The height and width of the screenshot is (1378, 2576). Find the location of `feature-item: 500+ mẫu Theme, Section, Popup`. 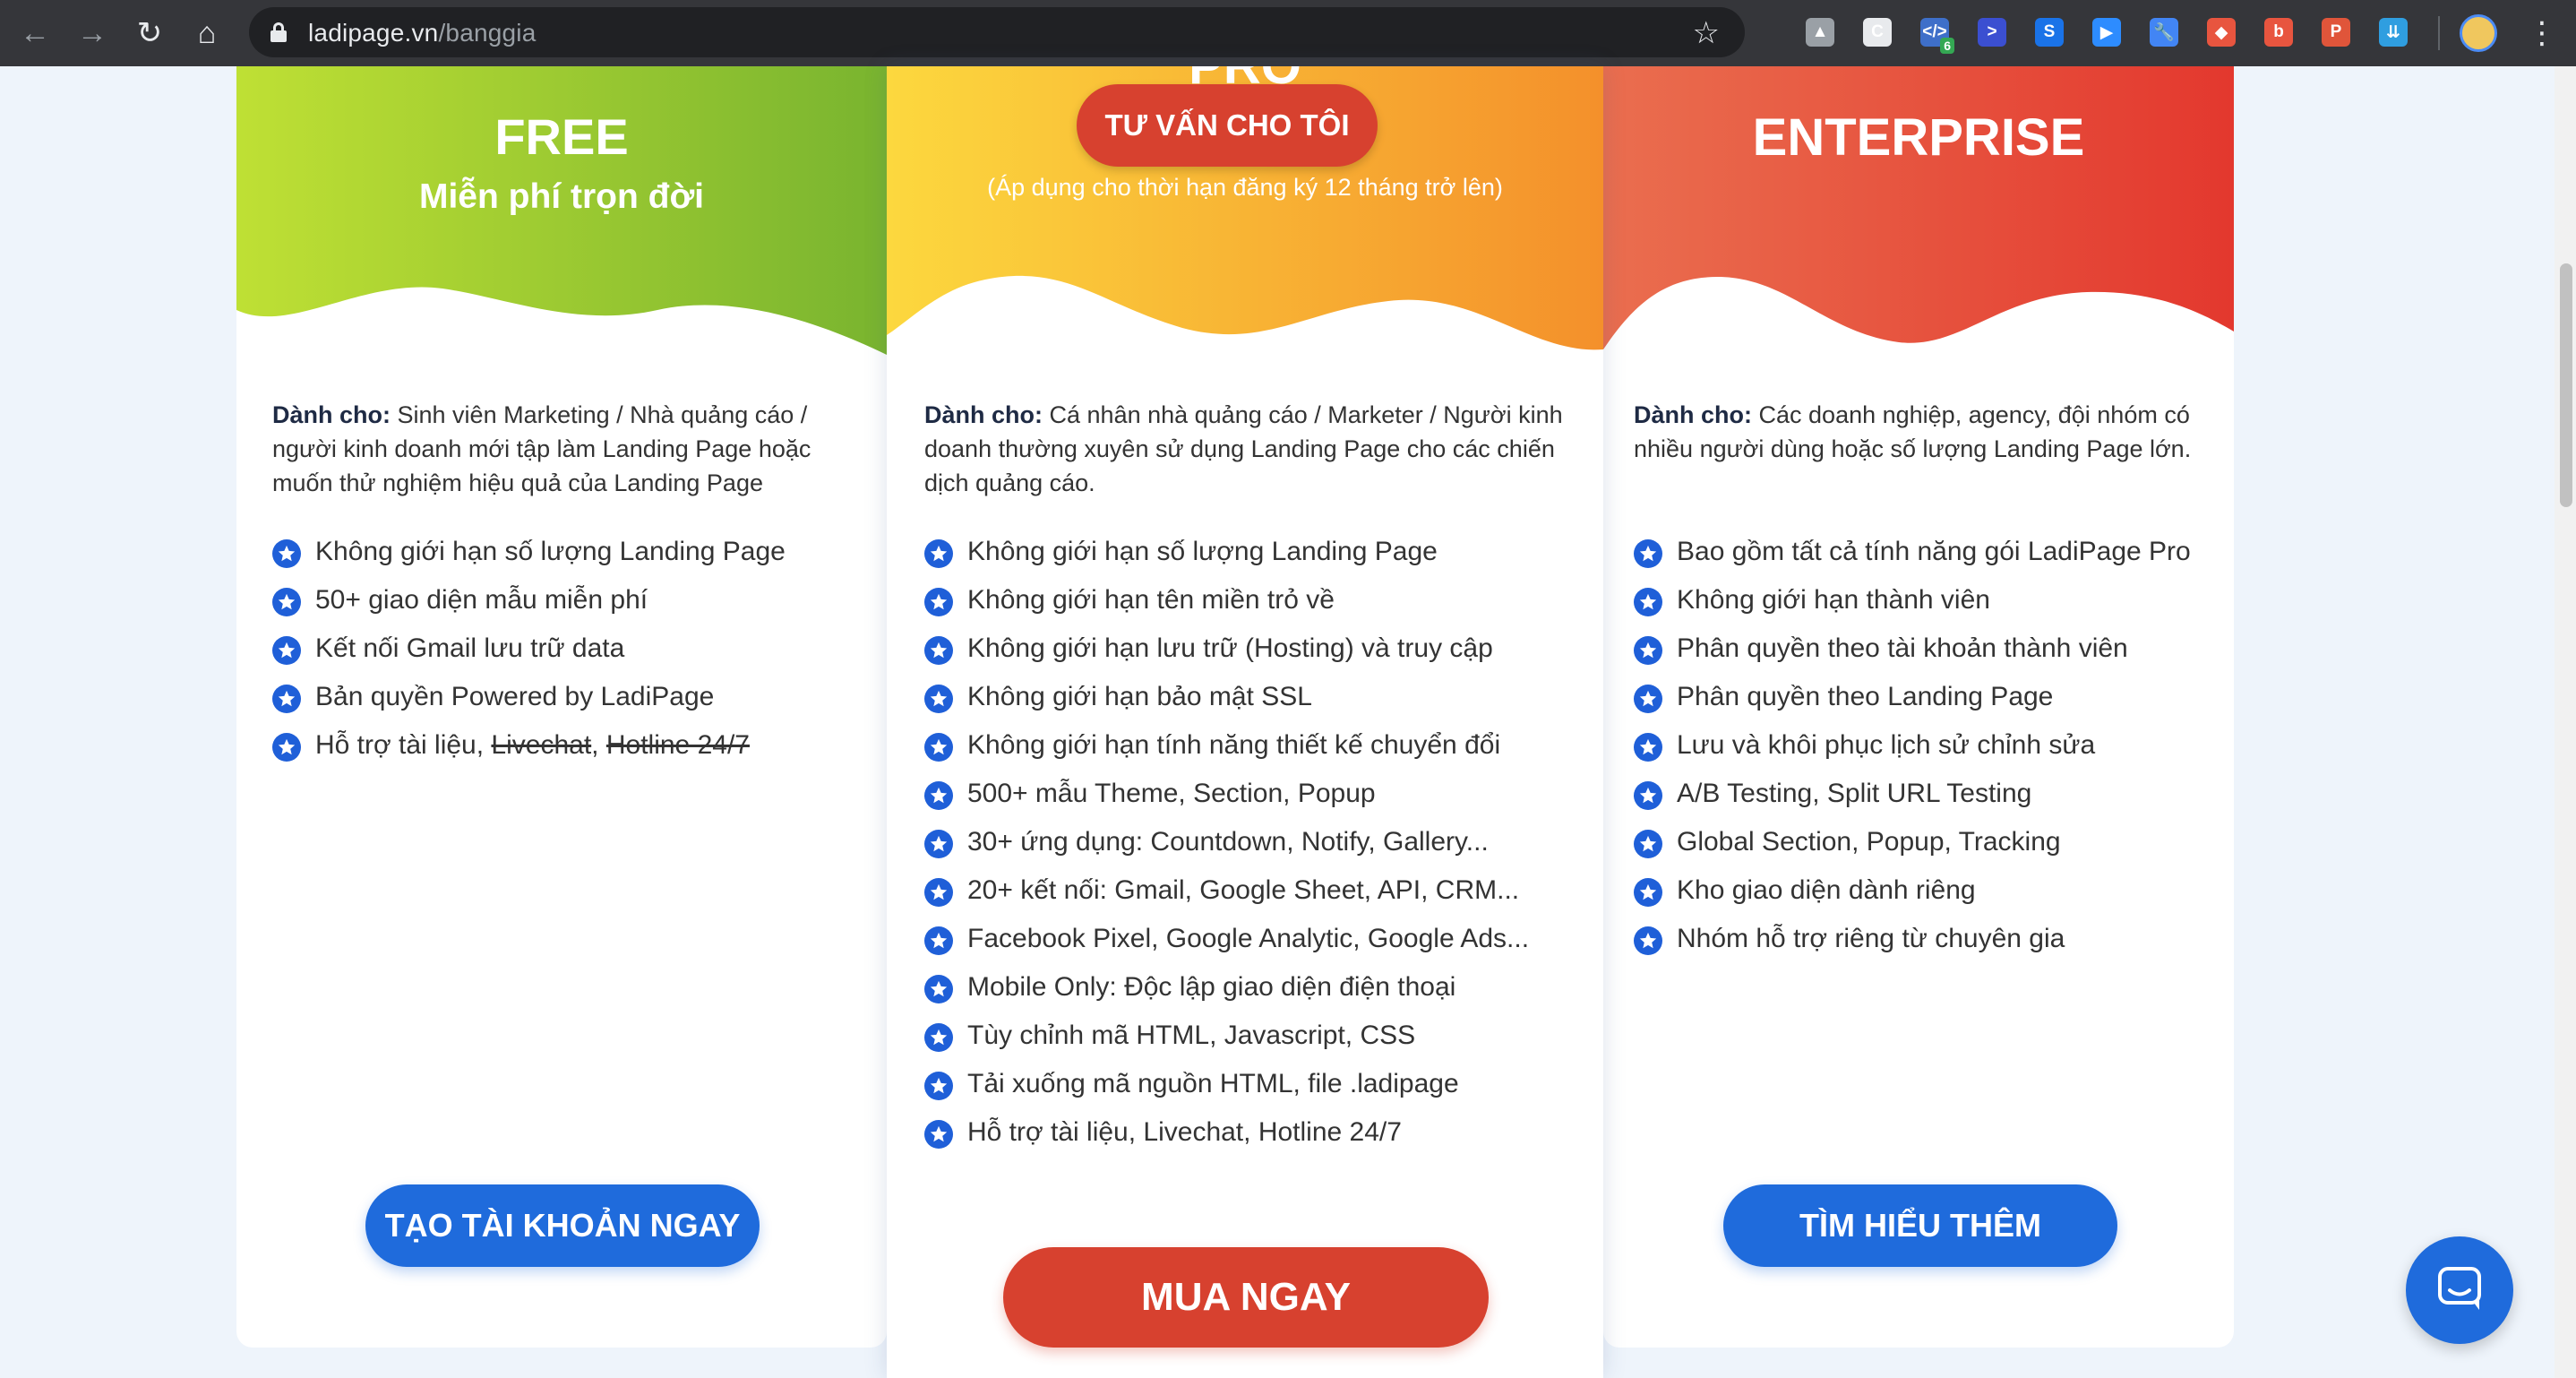

feature-item: 500+ mẫu Theme, Section, Popup is located at coordinates (1226, 800).